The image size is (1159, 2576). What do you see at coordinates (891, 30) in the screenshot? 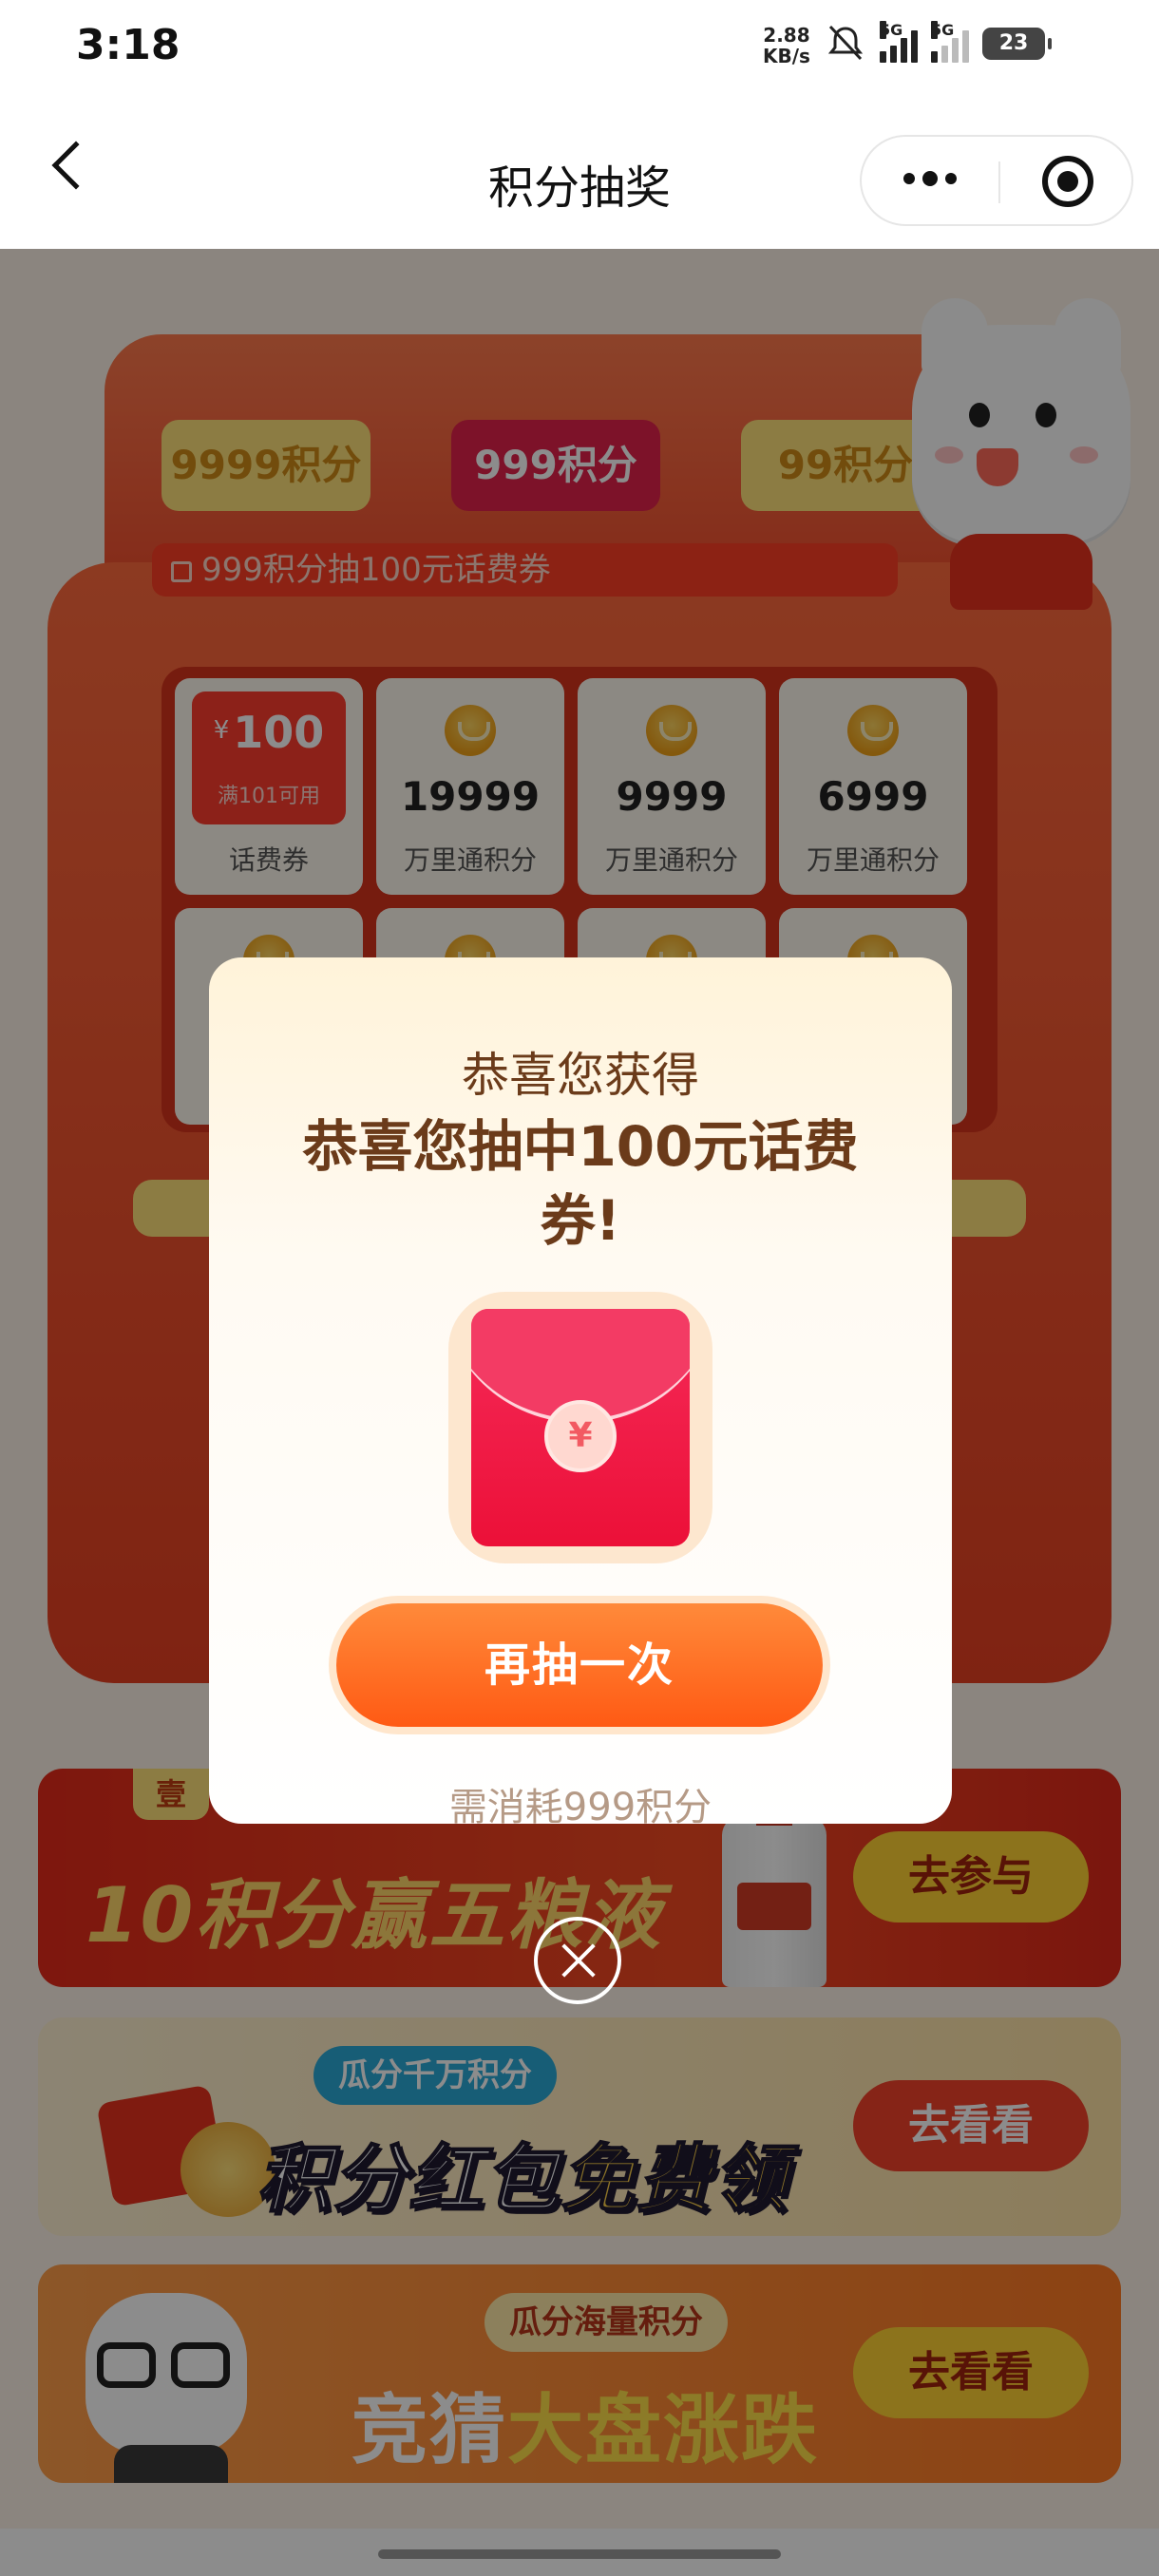
I see `sim1-label: 5G` at bounding box center [891, 30].